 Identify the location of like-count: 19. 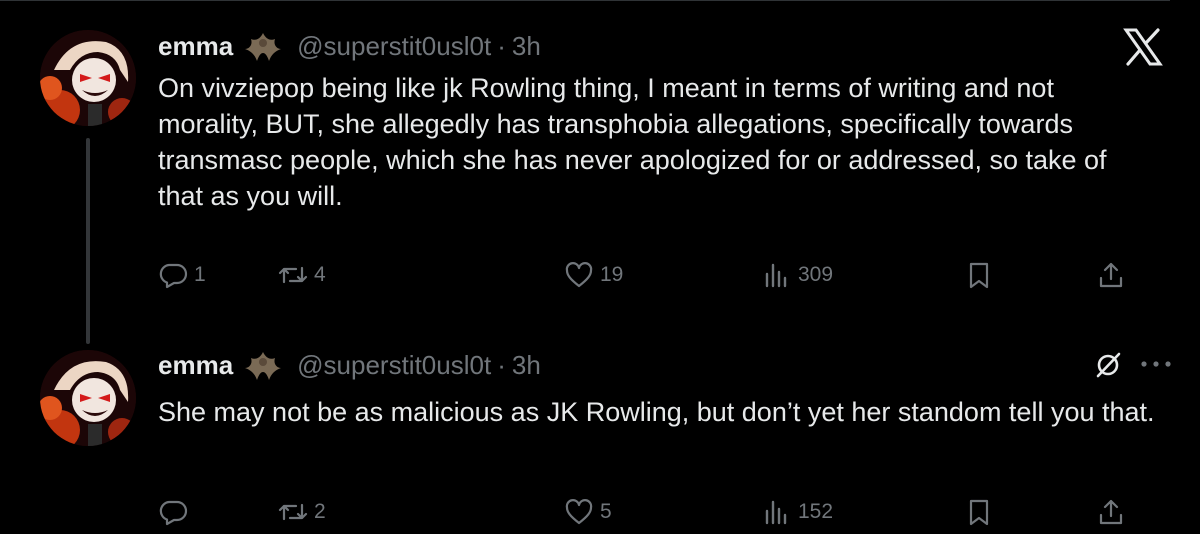
(612, 274).